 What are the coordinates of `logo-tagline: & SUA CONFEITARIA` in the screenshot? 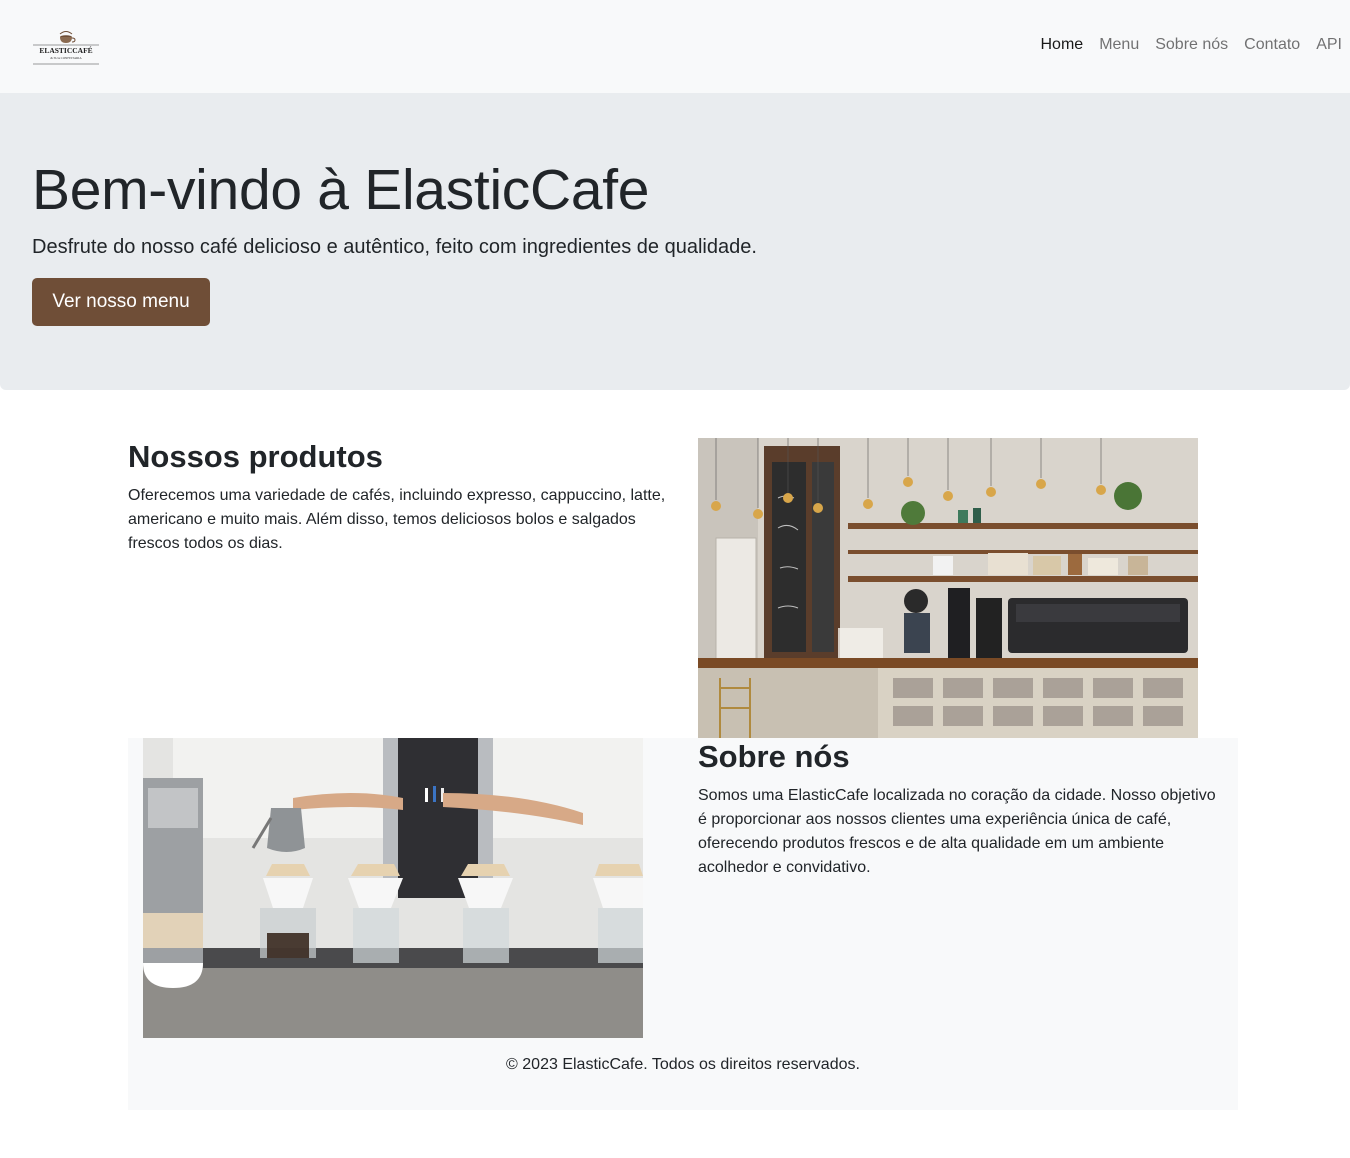 It's located at (66, 58).